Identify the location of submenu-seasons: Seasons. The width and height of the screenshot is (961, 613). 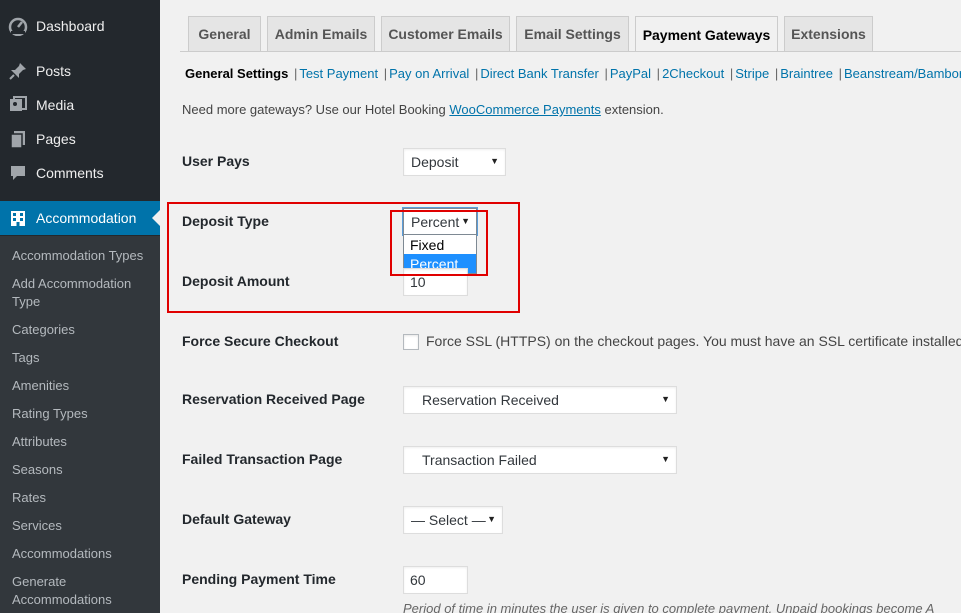
(82, 470).